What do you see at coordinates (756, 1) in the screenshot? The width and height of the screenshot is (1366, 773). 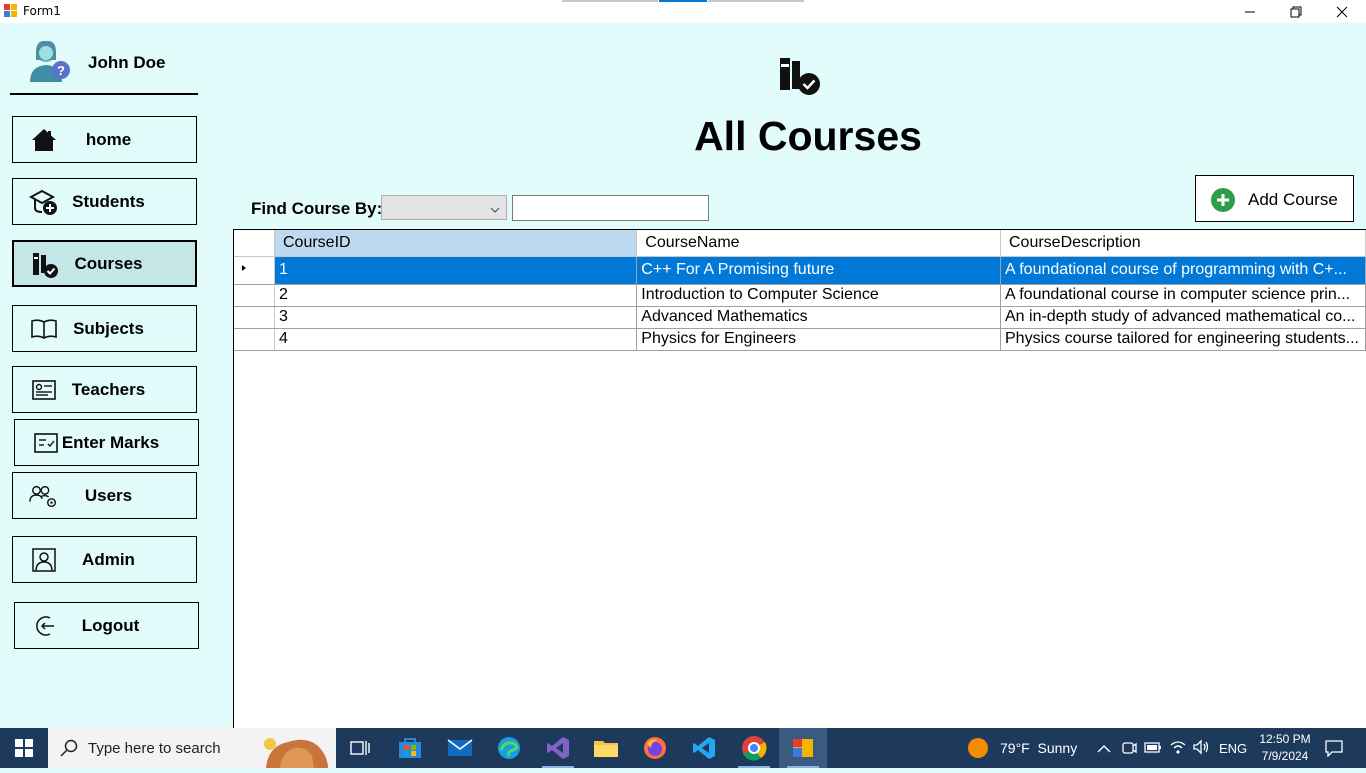 I see `title-hint-right` at bounding box center [756, 1].